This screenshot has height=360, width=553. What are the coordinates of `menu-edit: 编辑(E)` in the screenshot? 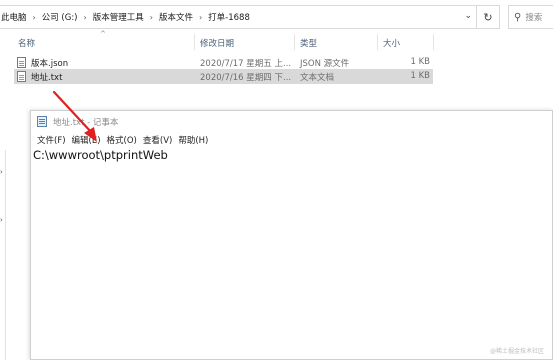 It's located at (86, 140).